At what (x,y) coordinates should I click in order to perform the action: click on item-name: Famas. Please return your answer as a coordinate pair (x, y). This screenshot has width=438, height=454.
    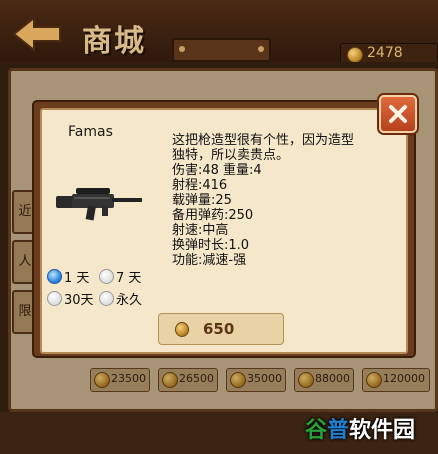
    Looking at the image, I should click on (90, 132).